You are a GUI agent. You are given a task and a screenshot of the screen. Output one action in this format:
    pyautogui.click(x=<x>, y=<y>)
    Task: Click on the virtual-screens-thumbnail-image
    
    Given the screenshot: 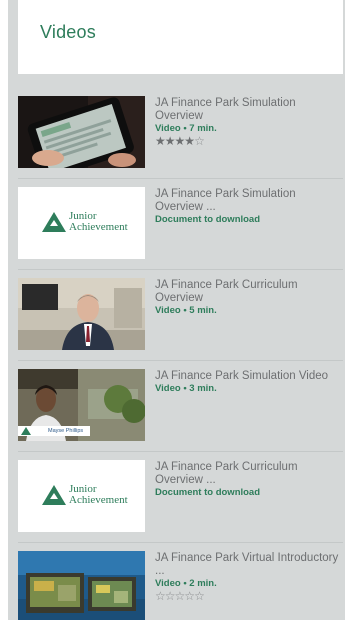 What is the action you would take?
    pyautogui.click(x=81, y=585)
    